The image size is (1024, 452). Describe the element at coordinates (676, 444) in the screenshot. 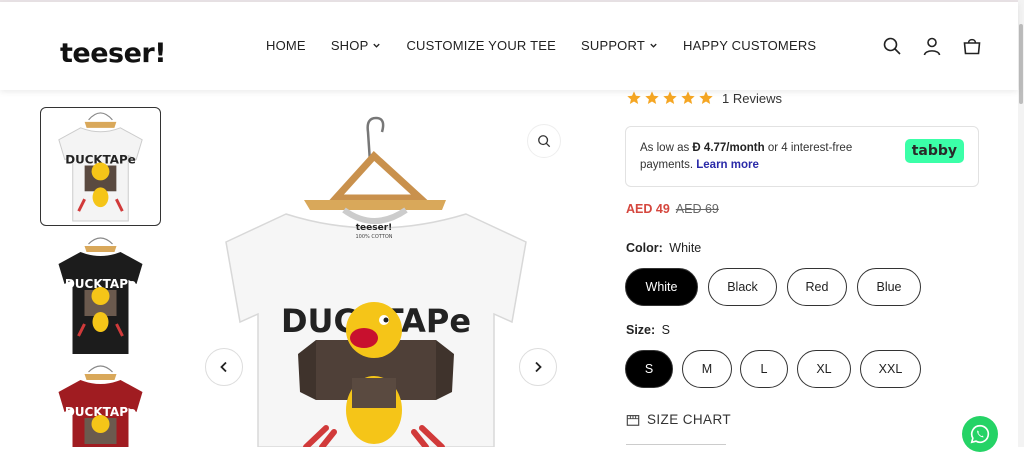

I see `section-divider` at that location.